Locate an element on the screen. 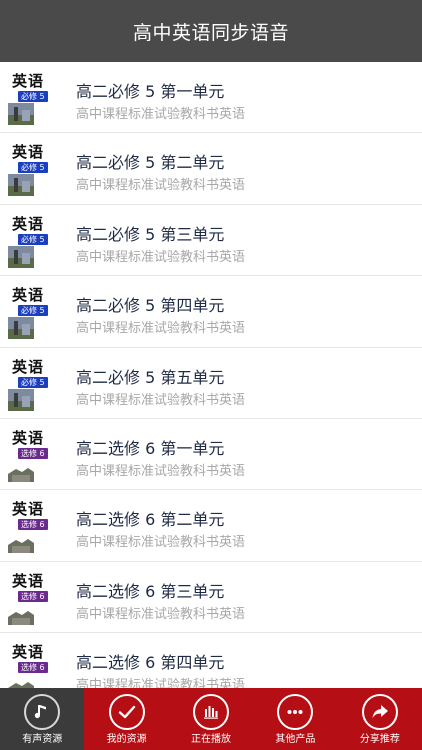 The image size is (422, 750). tab-my-resources: 我的资源 is located at coordinates (126, 719).